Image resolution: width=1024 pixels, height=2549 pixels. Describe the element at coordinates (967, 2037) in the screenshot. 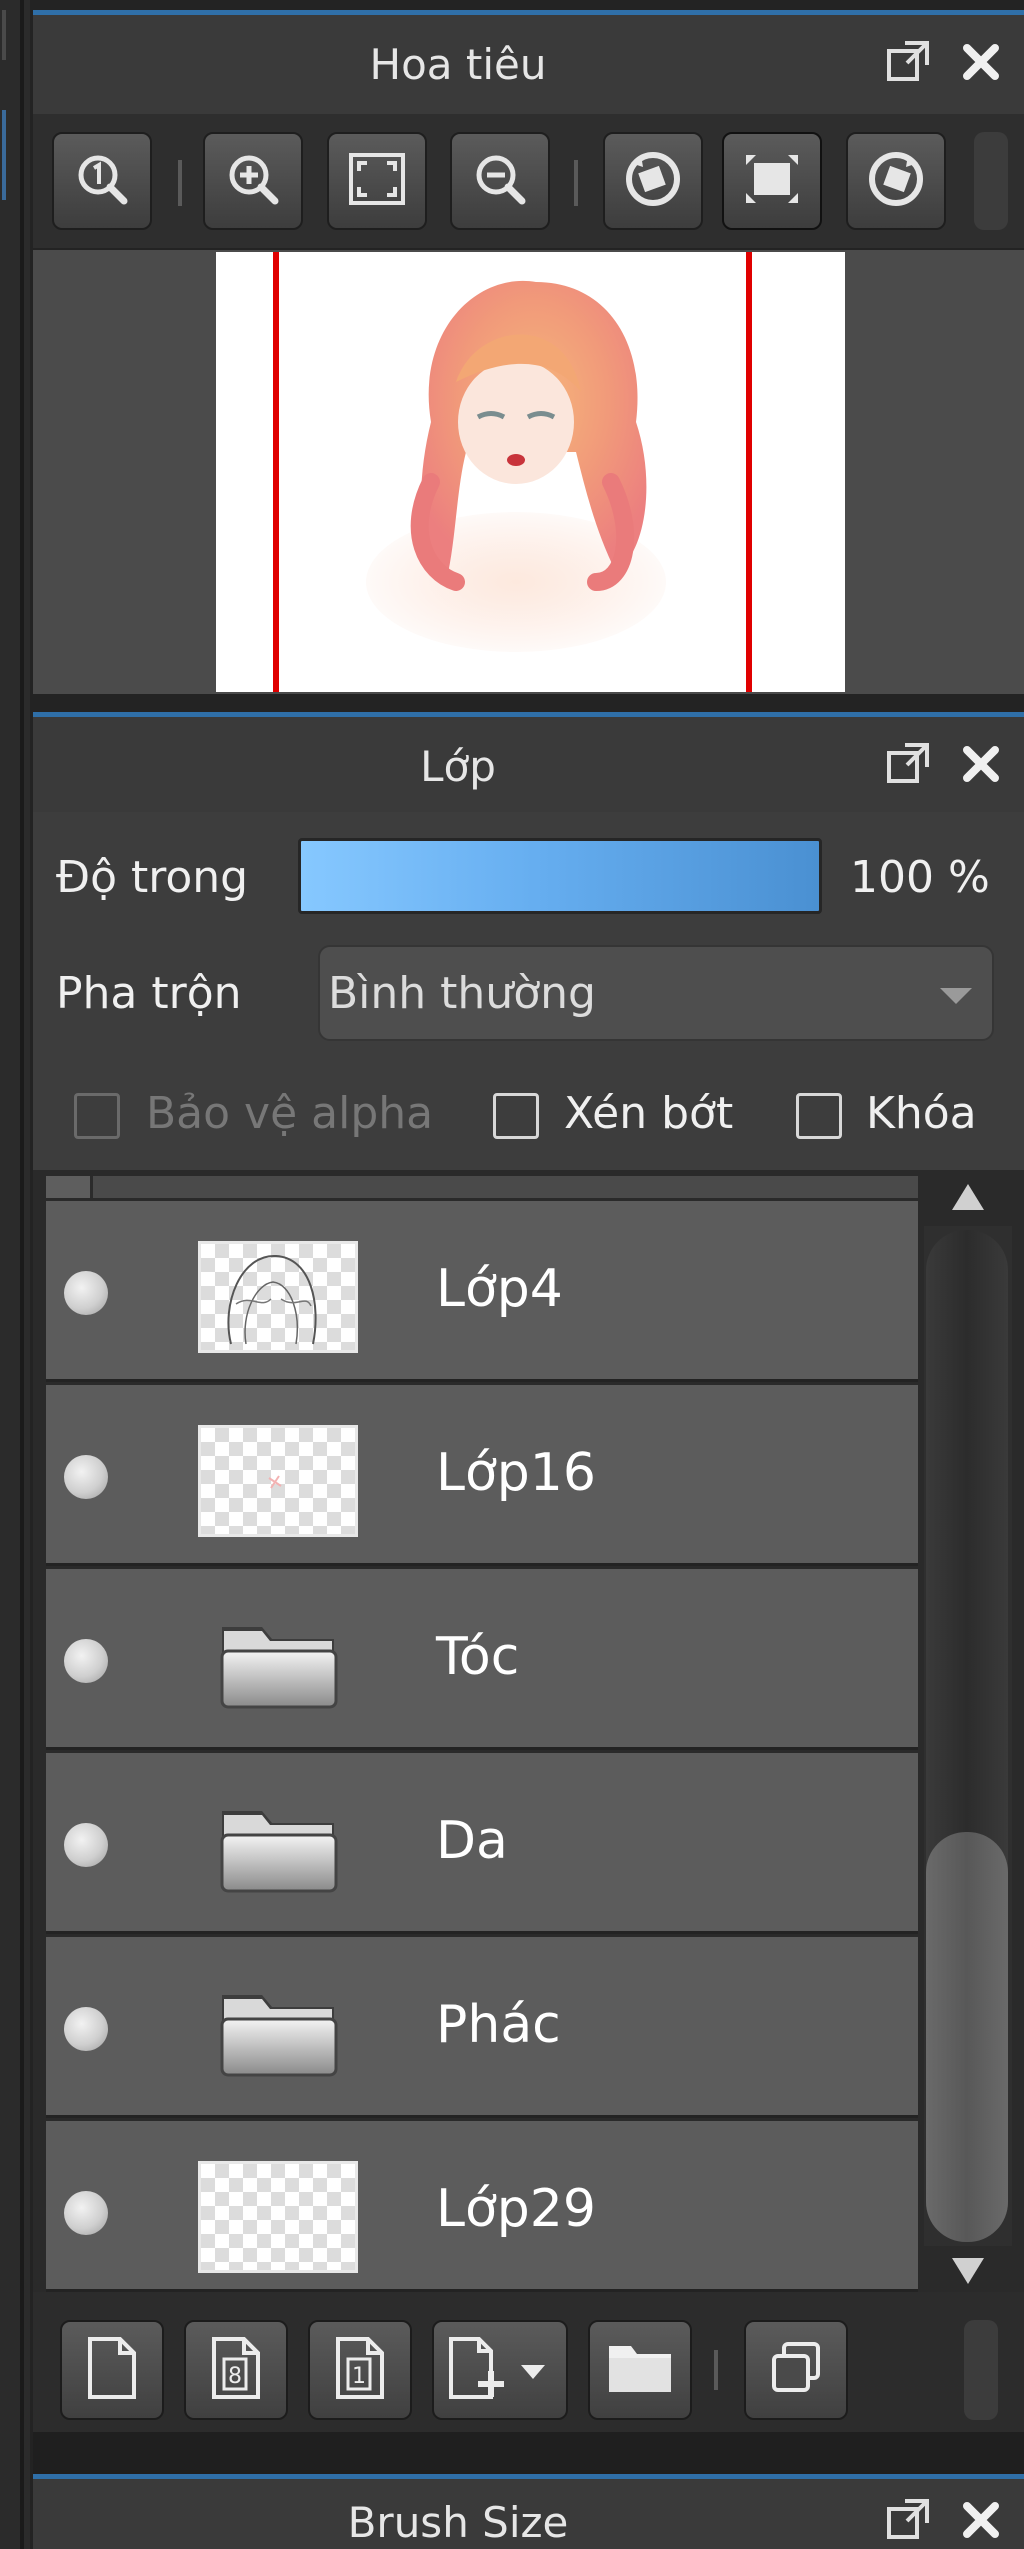

I see `scroll-thumb` at that location.